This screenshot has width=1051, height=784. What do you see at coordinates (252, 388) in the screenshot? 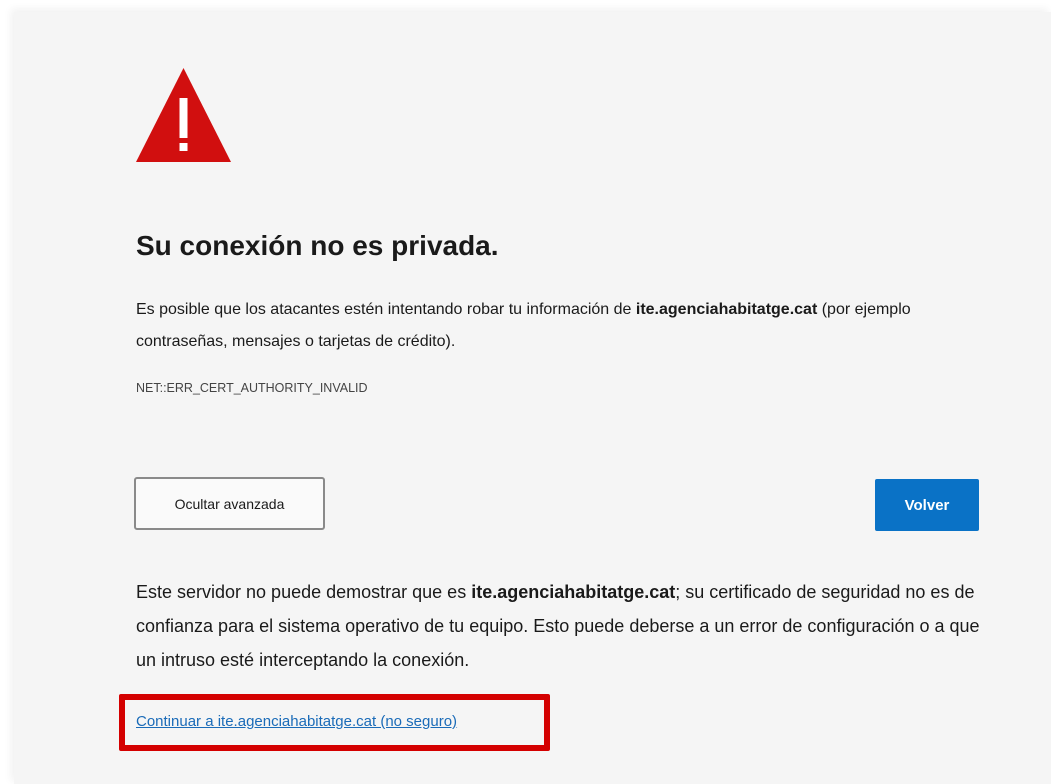
I see `error-code: NET::ERR_CERT_AUTHORITY_INVALID` at bounding box center [252, 388].